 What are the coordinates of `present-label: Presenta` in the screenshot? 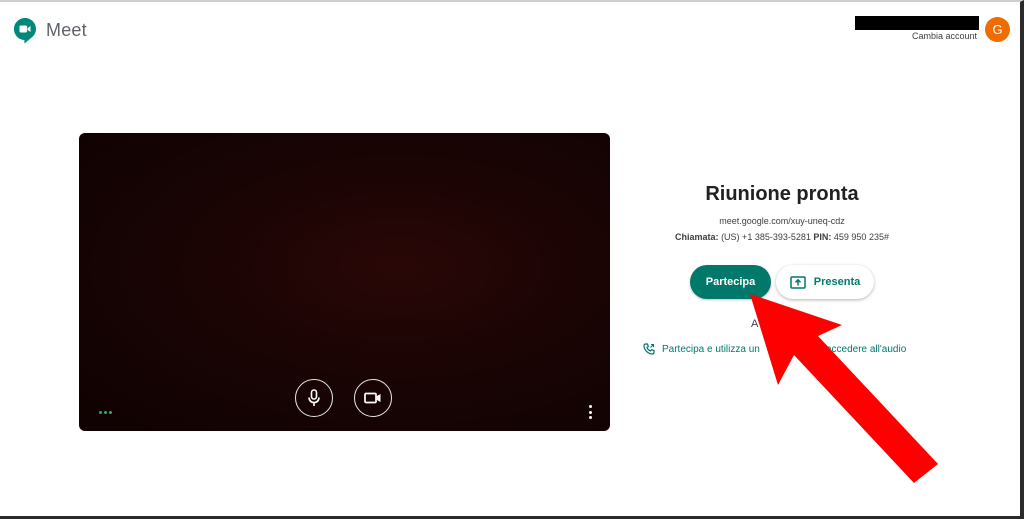 It's located at (837, 282).